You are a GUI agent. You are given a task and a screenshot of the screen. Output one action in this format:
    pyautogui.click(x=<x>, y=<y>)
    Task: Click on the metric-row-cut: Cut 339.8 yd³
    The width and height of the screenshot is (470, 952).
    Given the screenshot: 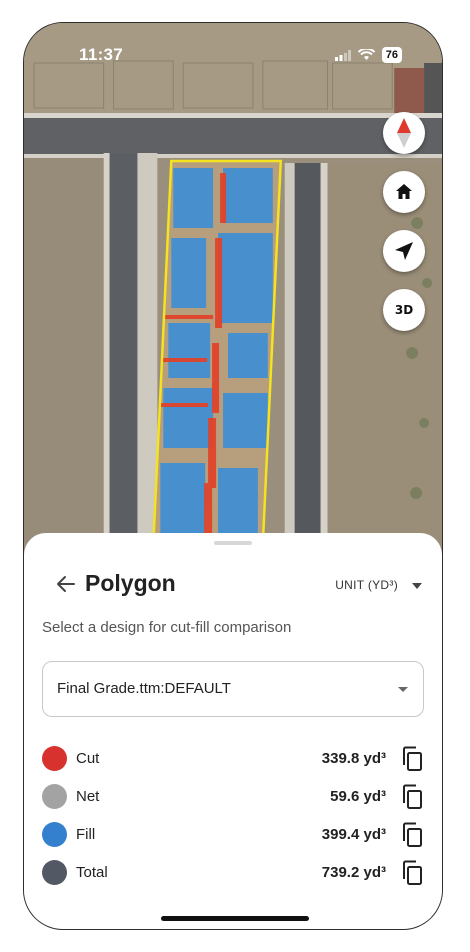 What is the action you would take?
    pyautogui.click(x=233, y=759)
    